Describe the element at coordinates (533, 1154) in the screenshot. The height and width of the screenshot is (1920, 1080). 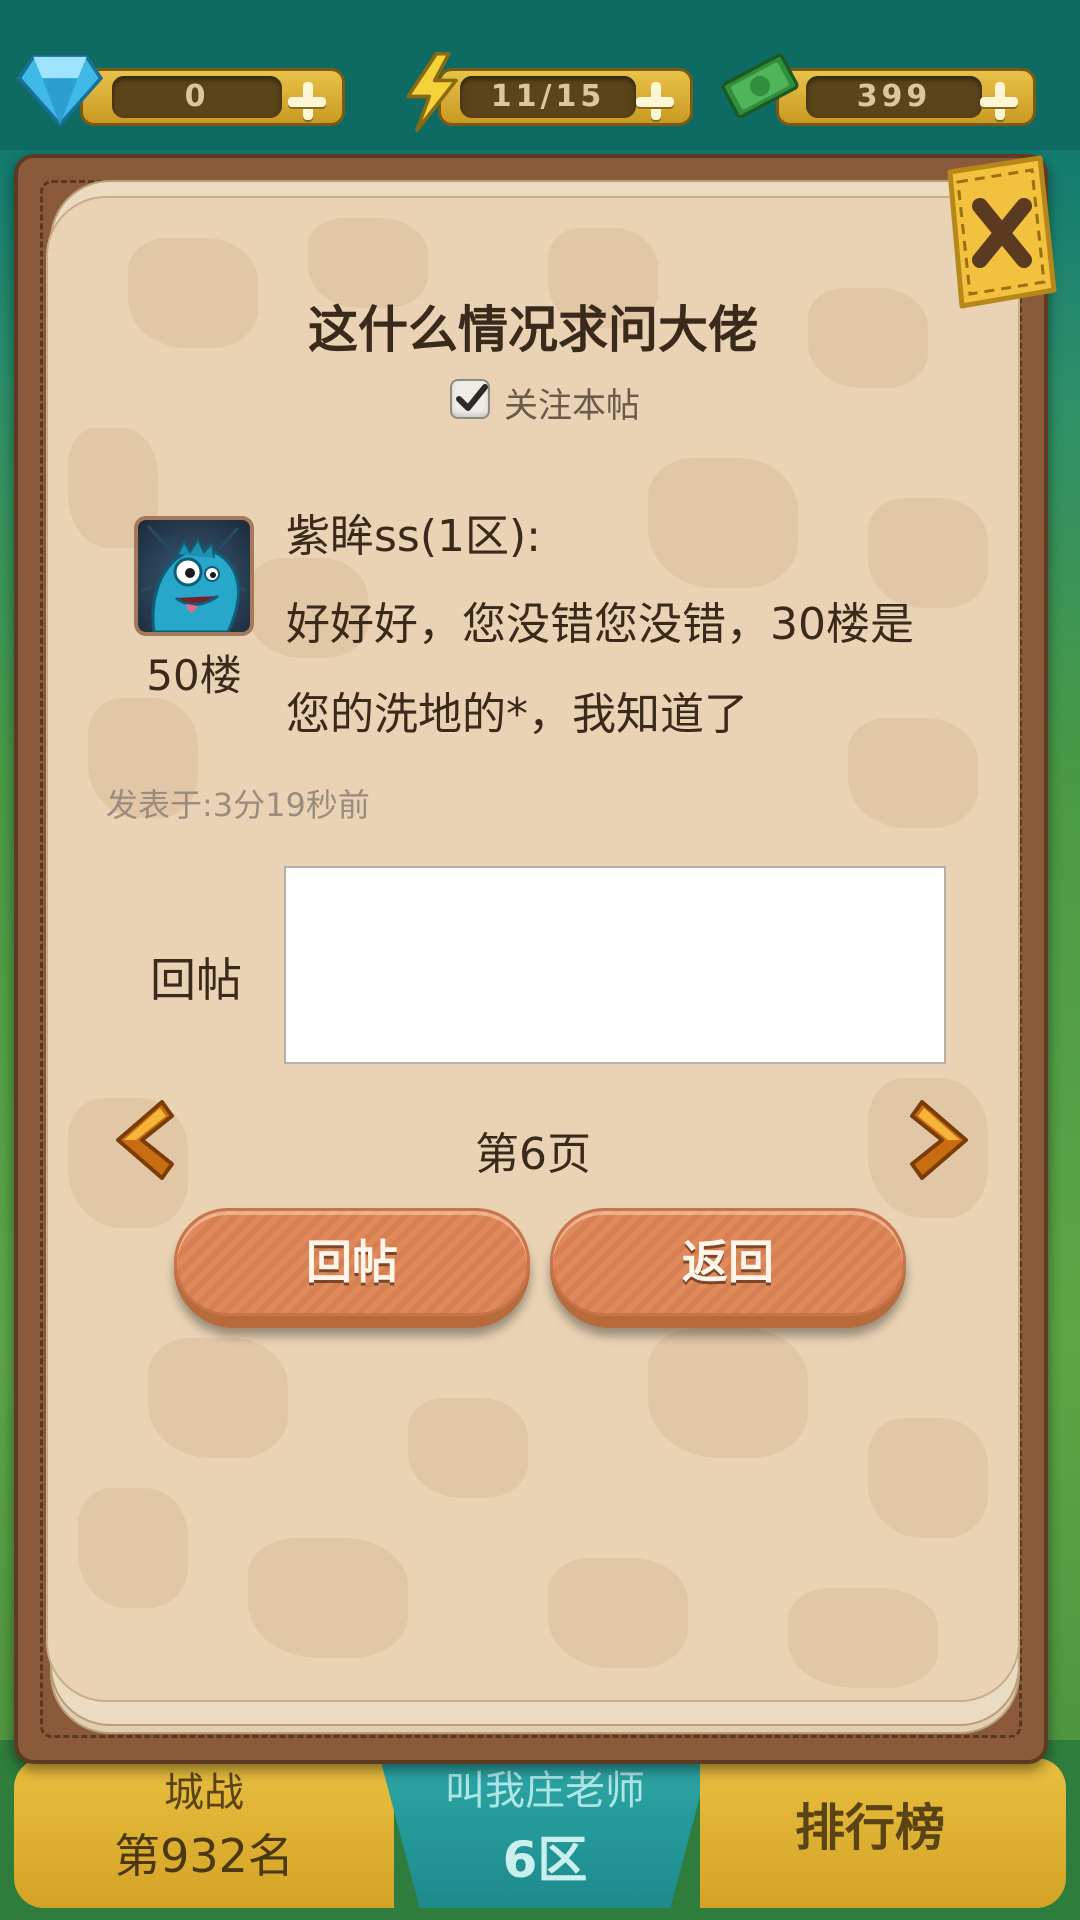
I see `page-indicator: 第6页` at that location.